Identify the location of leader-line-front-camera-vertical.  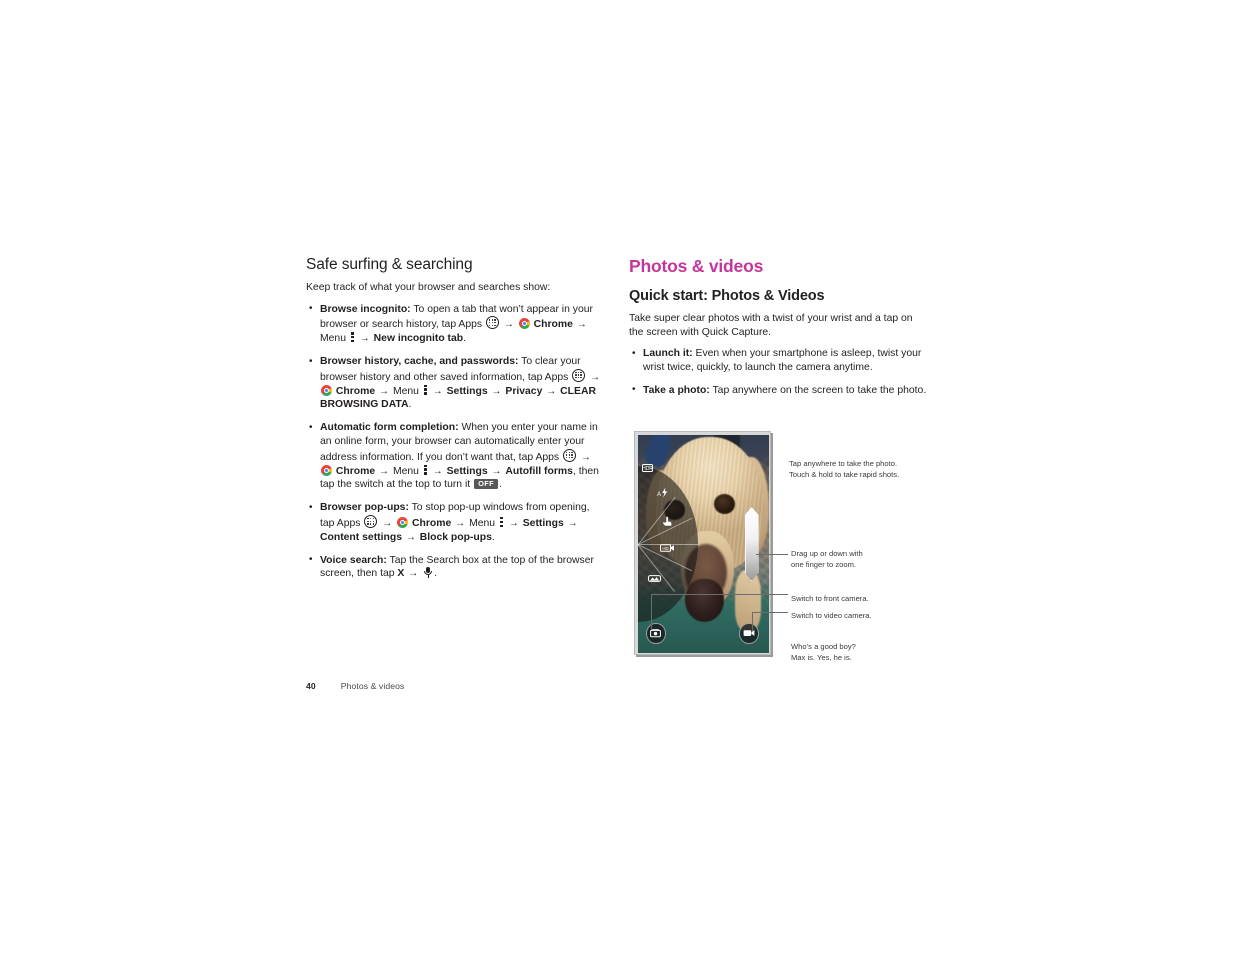
(651, 612).